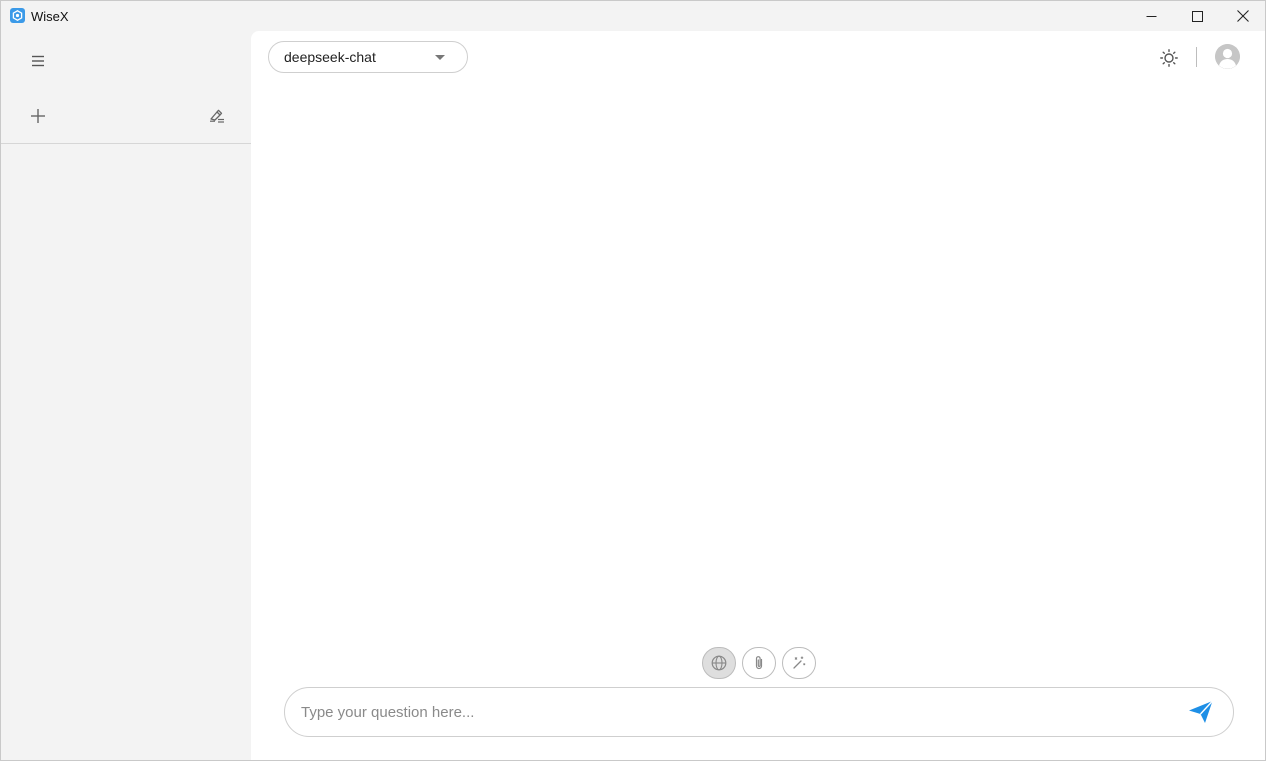 This screenshot has width=1266, height=761. What do you see at coordinates (633, 16) in the screenshot?
I see `title-bar: WiseX` at bounding box center [633, 16].